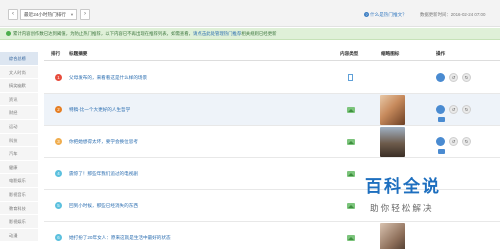  What do you see at coordinates (189, 206) in the screenshot?
I see `row-title-link: 回到小时候，那些已经消失的东西` at bounding box center [189, 206].